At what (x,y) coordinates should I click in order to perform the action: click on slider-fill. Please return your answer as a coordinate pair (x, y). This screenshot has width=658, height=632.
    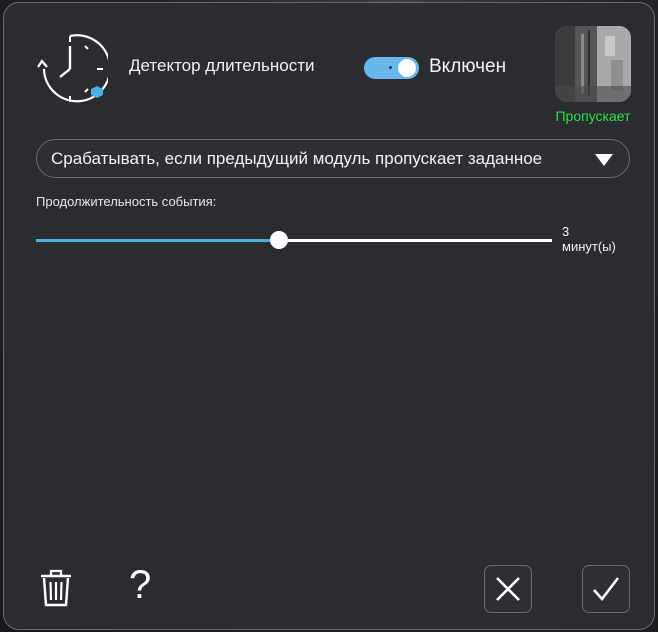
    Looking at the image, I should click on (157, 240).